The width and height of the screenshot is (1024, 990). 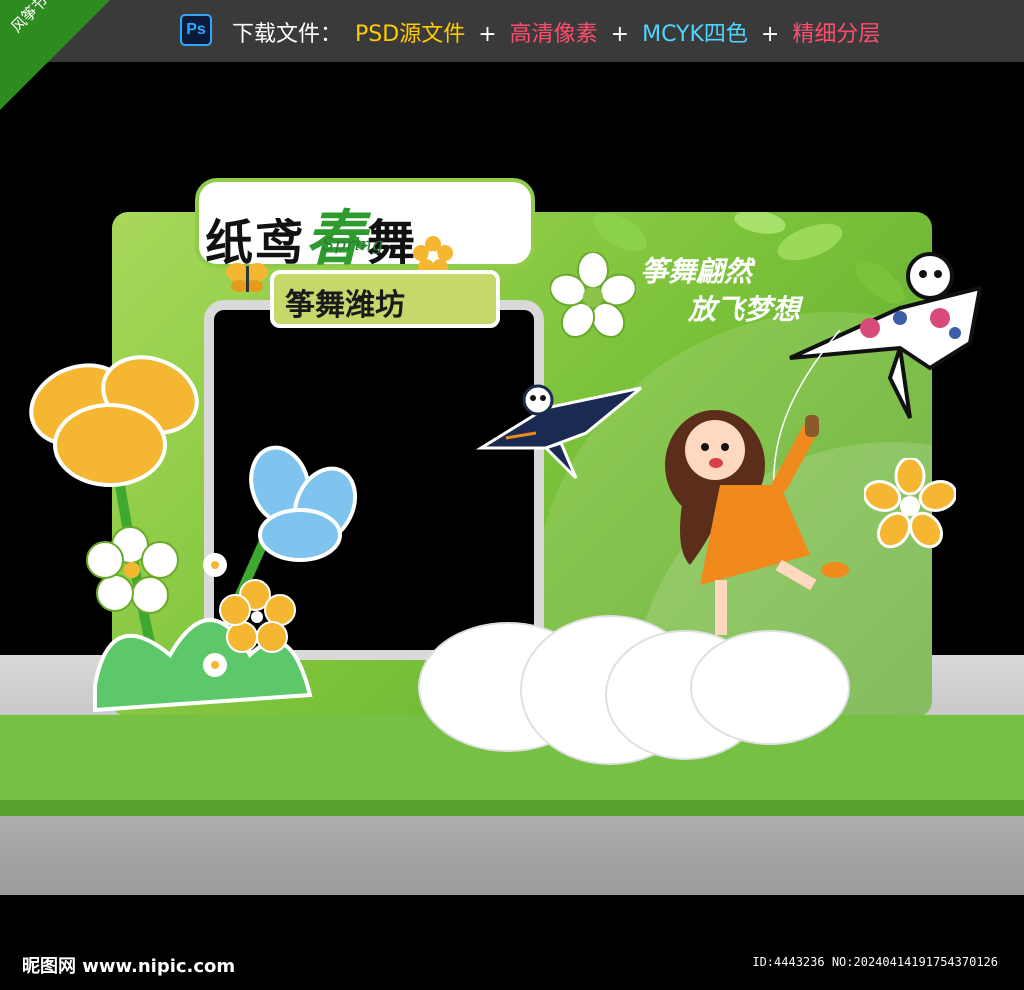 What do you see at coordinates (770, 687) in the screenshot?
I see `cloud` at bounding box center [770, 687].